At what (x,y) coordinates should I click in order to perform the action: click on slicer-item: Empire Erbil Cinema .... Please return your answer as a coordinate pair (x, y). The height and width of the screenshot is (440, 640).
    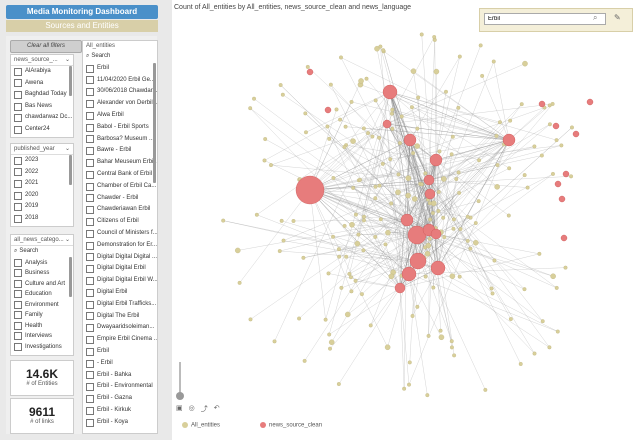
    Looking at the image, I should click on (120, 340).